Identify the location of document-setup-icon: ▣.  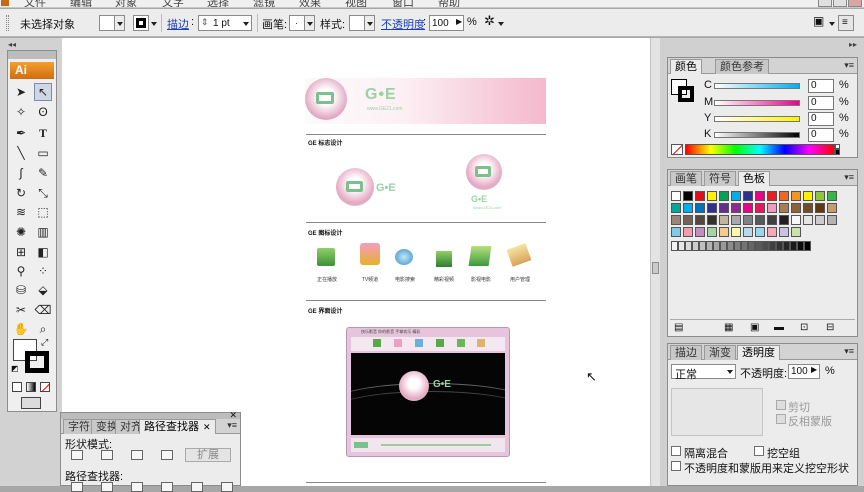
(818, 21).